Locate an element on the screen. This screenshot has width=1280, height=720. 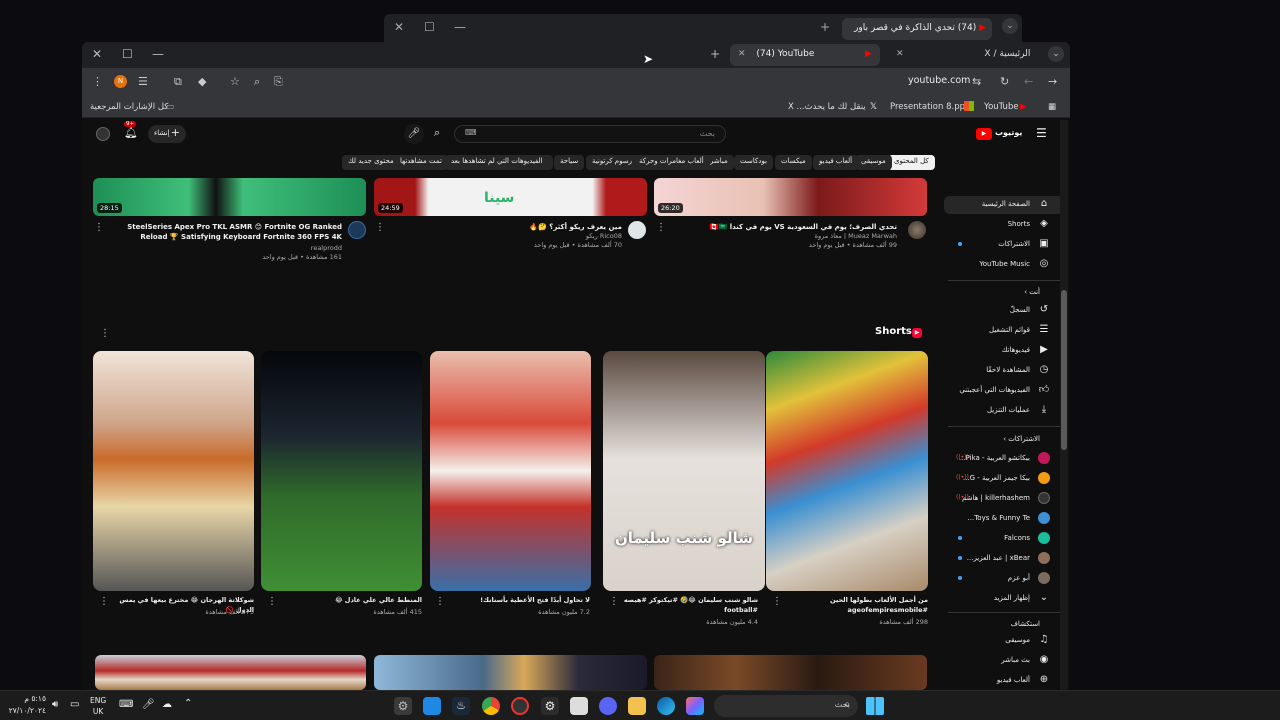
chip-all: كل المحتوى is located at coordinates (911, 162).